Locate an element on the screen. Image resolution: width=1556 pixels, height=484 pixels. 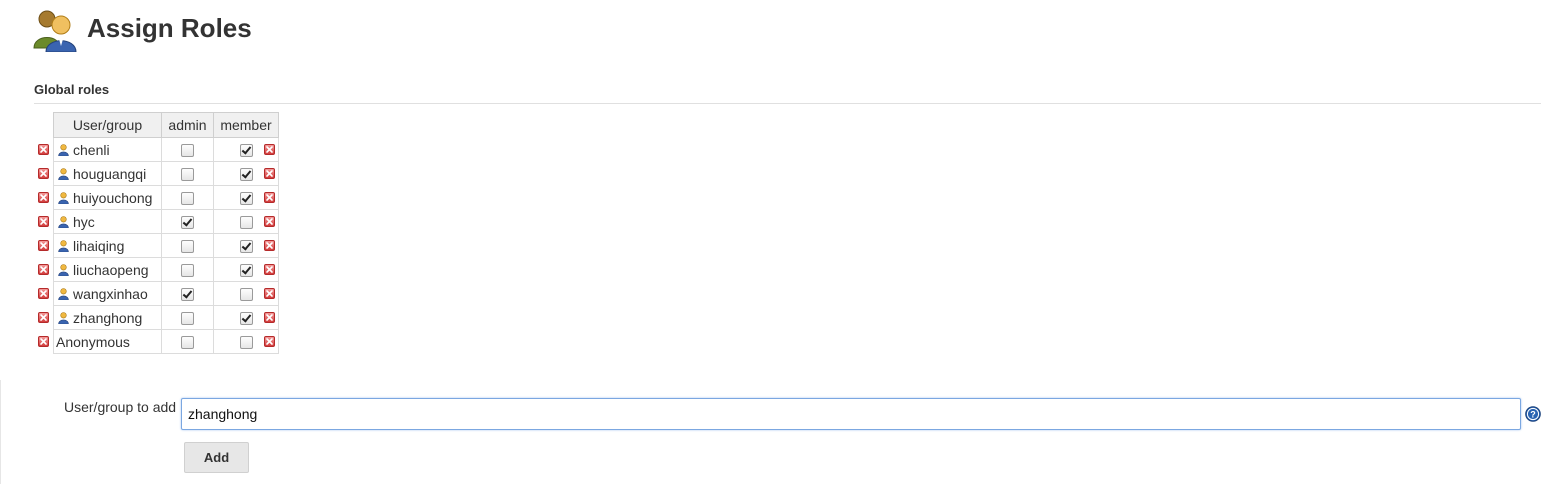
table-row: Anonymous is located at coordinates (166, 341).